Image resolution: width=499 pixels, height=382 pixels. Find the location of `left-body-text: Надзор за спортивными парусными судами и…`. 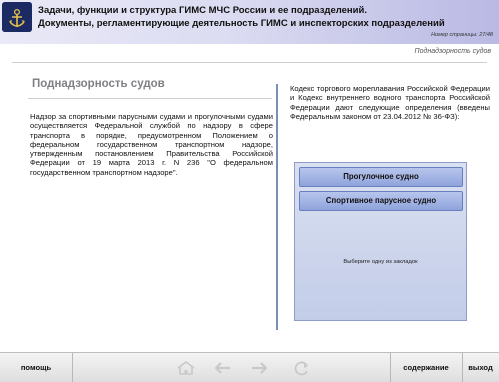

left-body-text: Надзор за спортивными парусными судами и… is located at coordinates (151, 144).